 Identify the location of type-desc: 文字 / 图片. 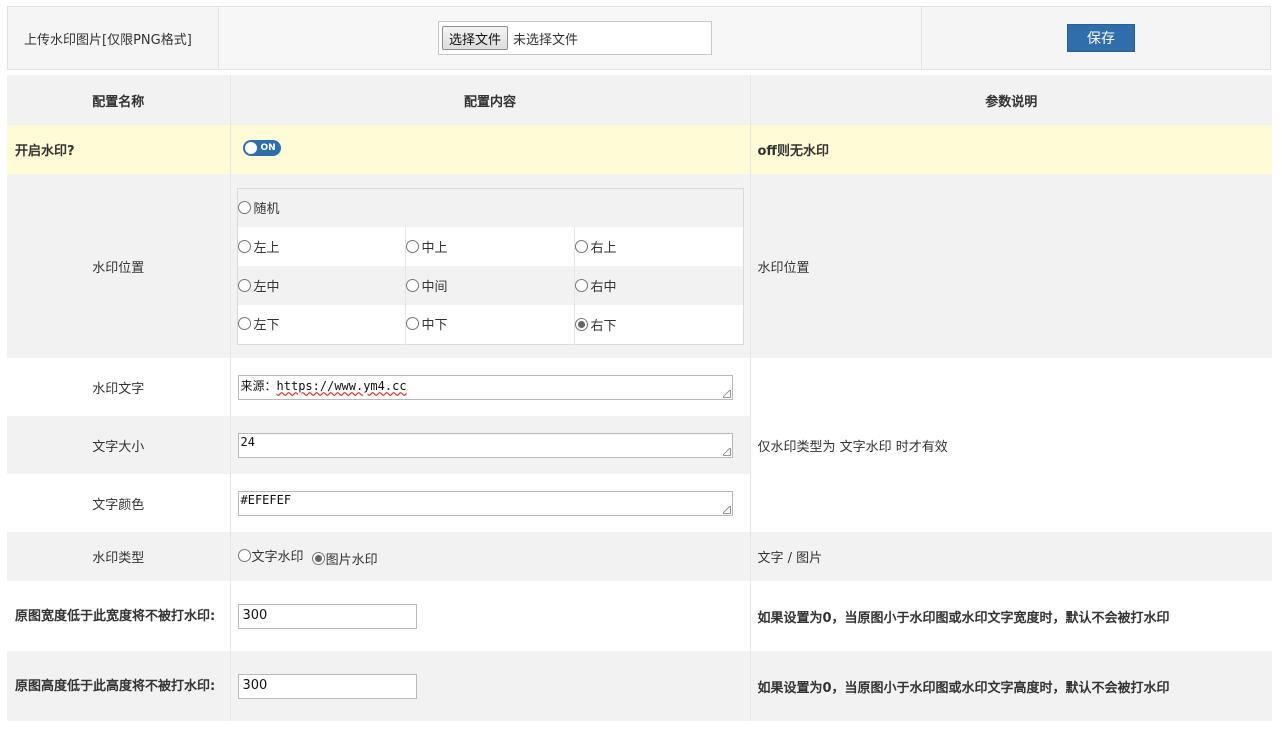
(1010, 556).